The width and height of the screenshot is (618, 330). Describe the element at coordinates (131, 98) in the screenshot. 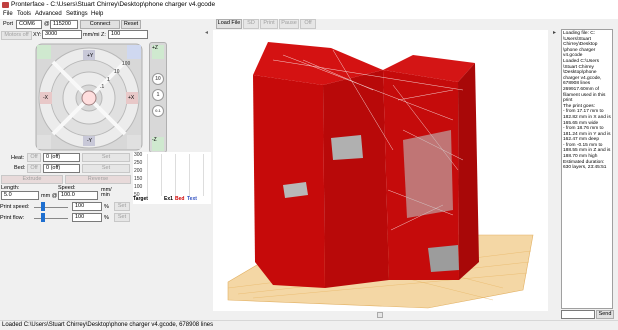

I see `plus-x-label: +X` at that location.